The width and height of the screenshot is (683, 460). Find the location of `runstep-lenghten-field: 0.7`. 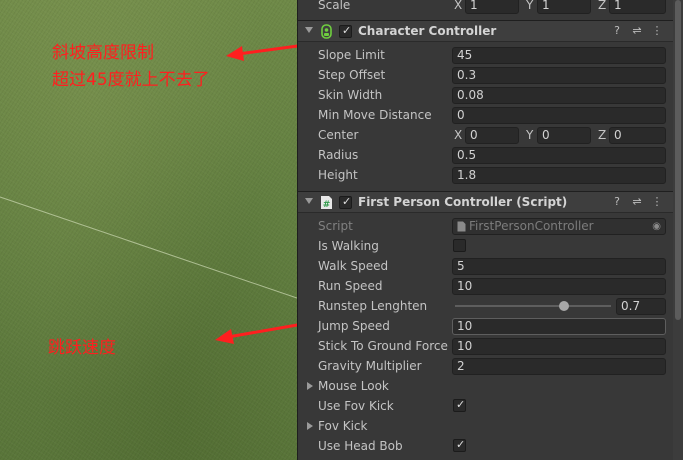

runstep-lenghten-field: 0.7 is located at coordinates (641, 306).